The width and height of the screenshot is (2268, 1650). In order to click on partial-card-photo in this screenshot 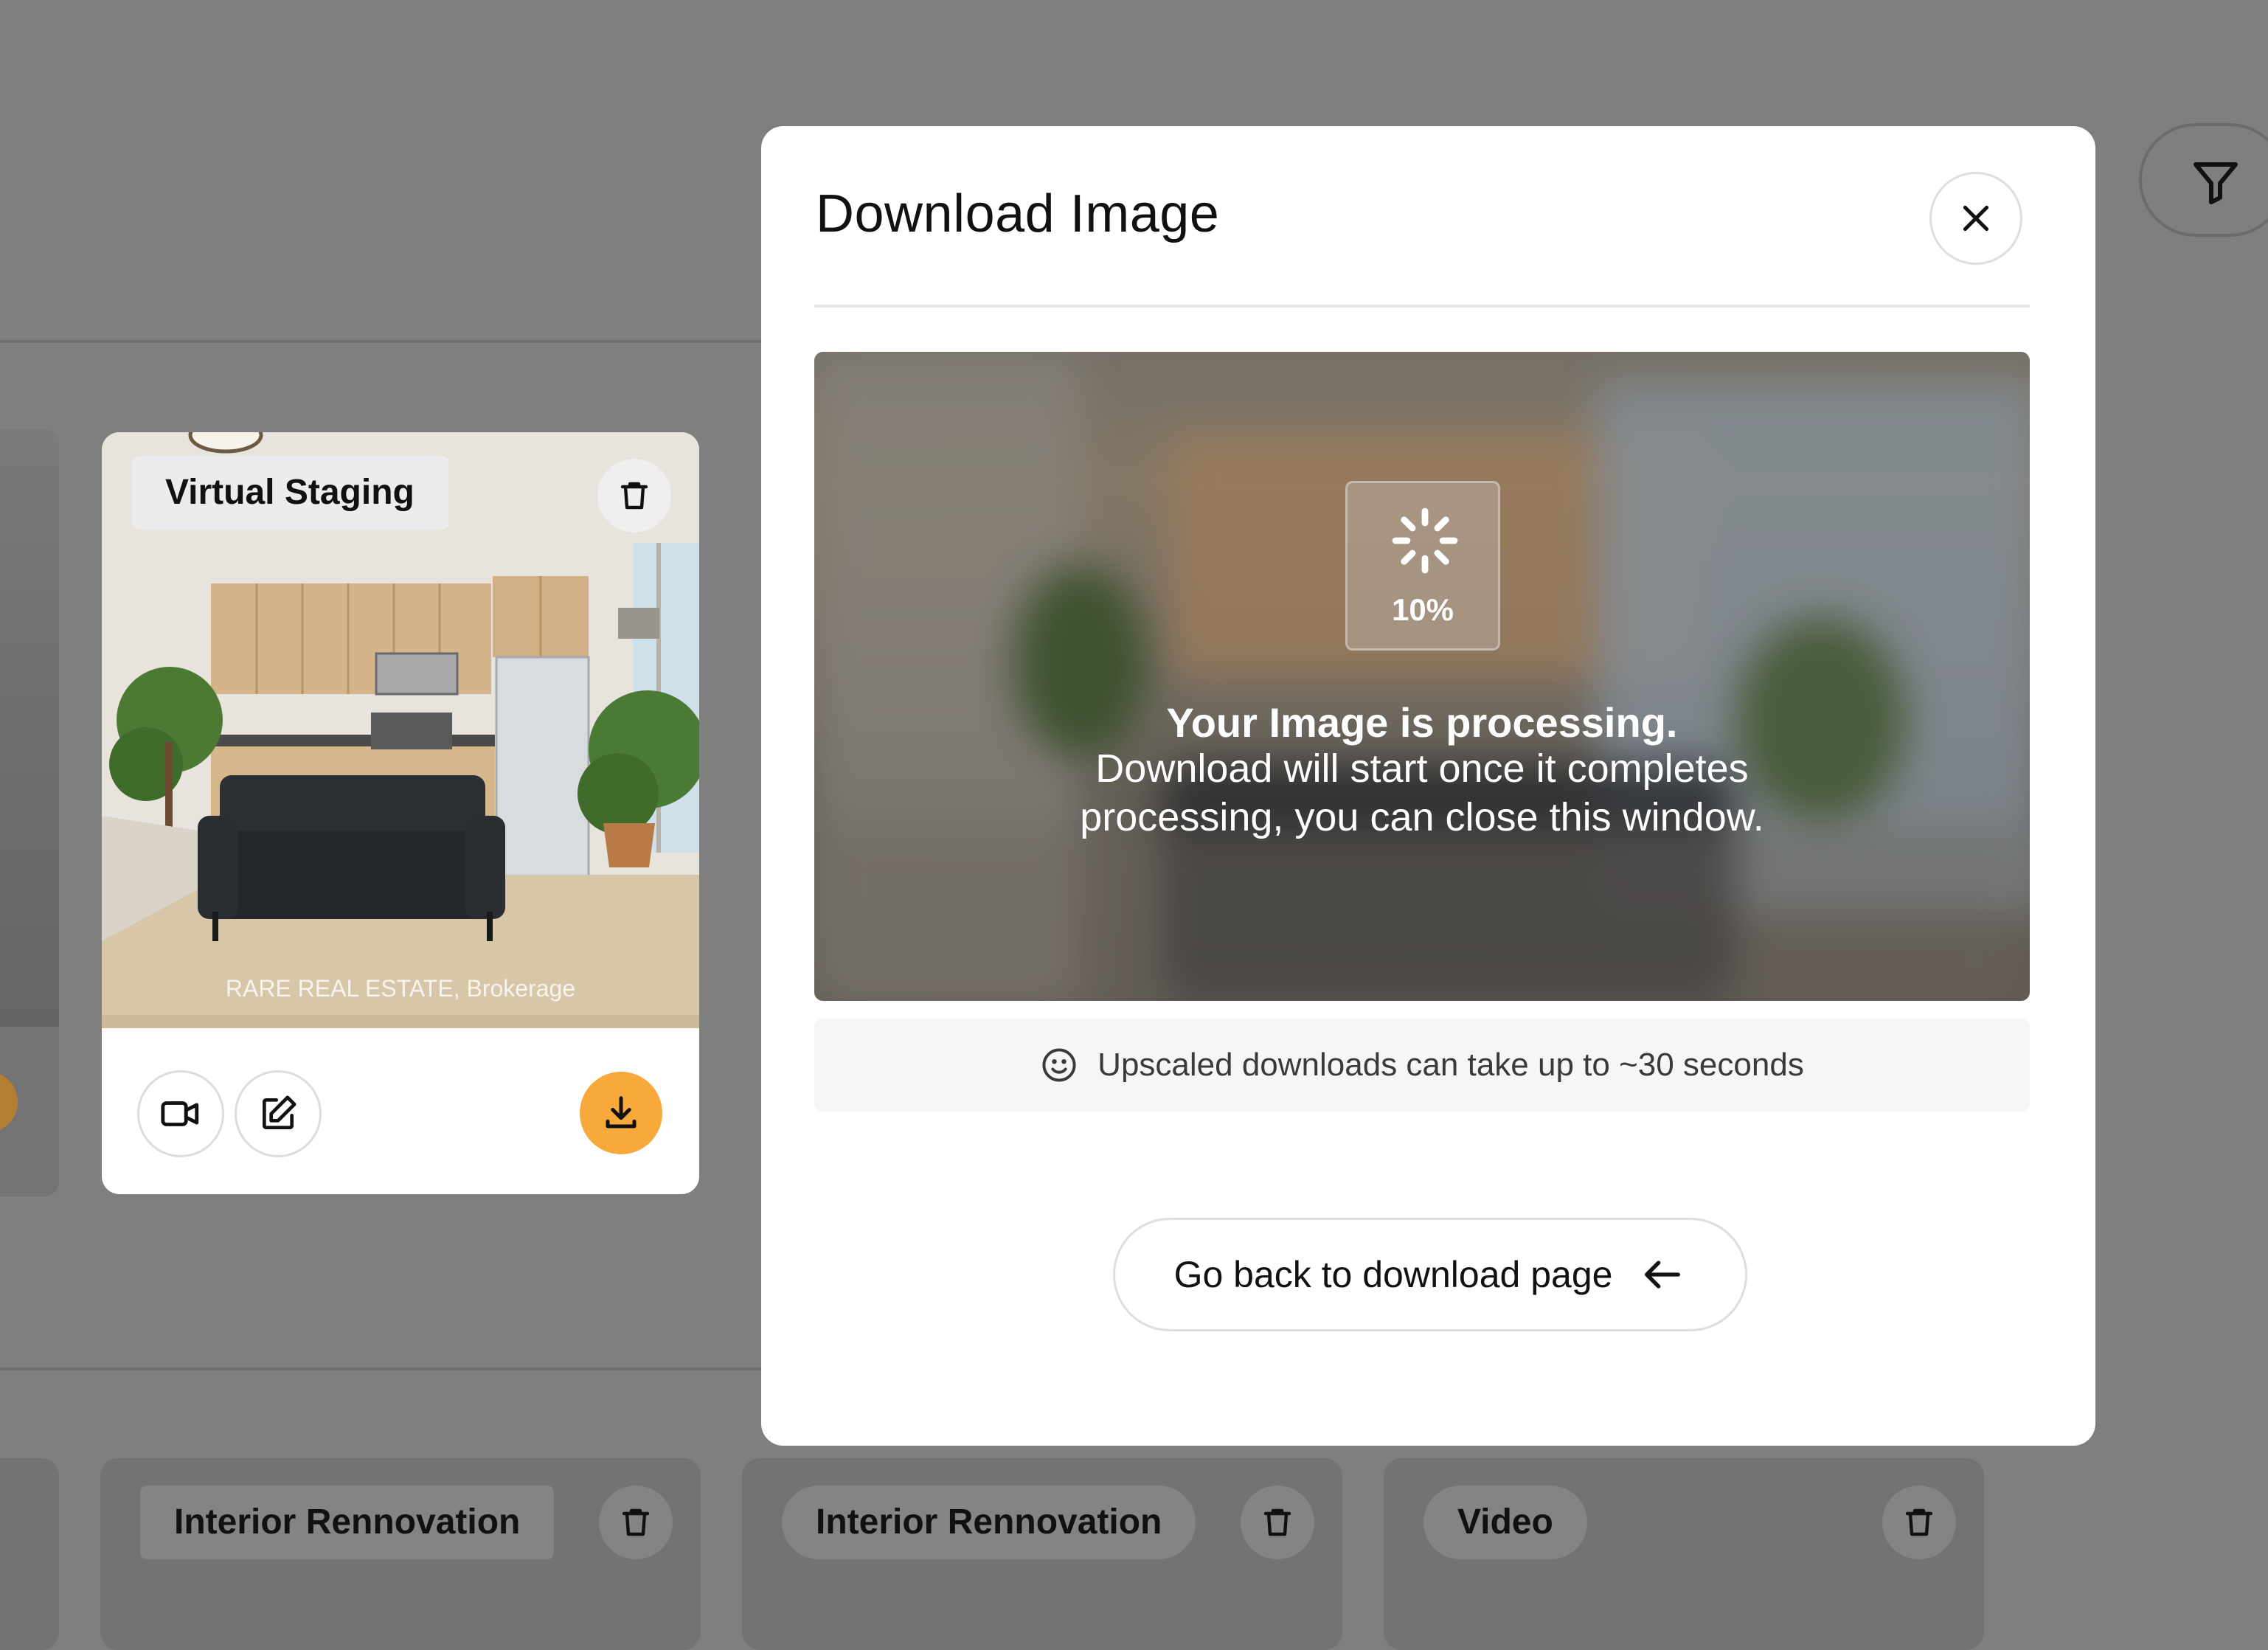, I will do `click(29, 728)`.